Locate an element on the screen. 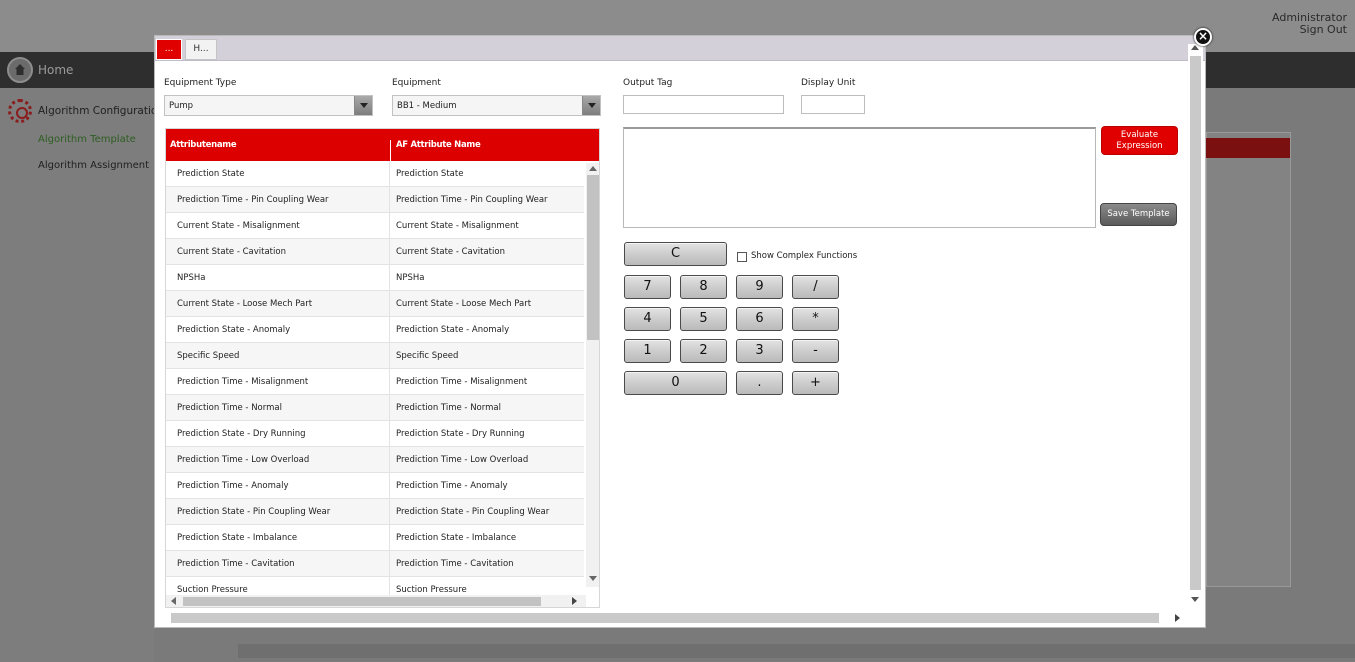  cell-af-attribute-name: Prediction Time - Normal is located at coordinates (448, 408).